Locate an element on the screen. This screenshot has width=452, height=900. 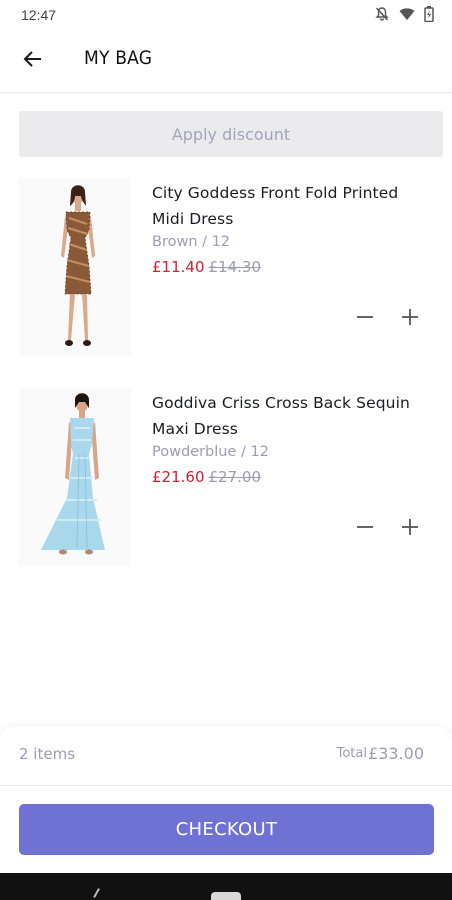
original-price: £14.30 is located at coordinates (235, 267).